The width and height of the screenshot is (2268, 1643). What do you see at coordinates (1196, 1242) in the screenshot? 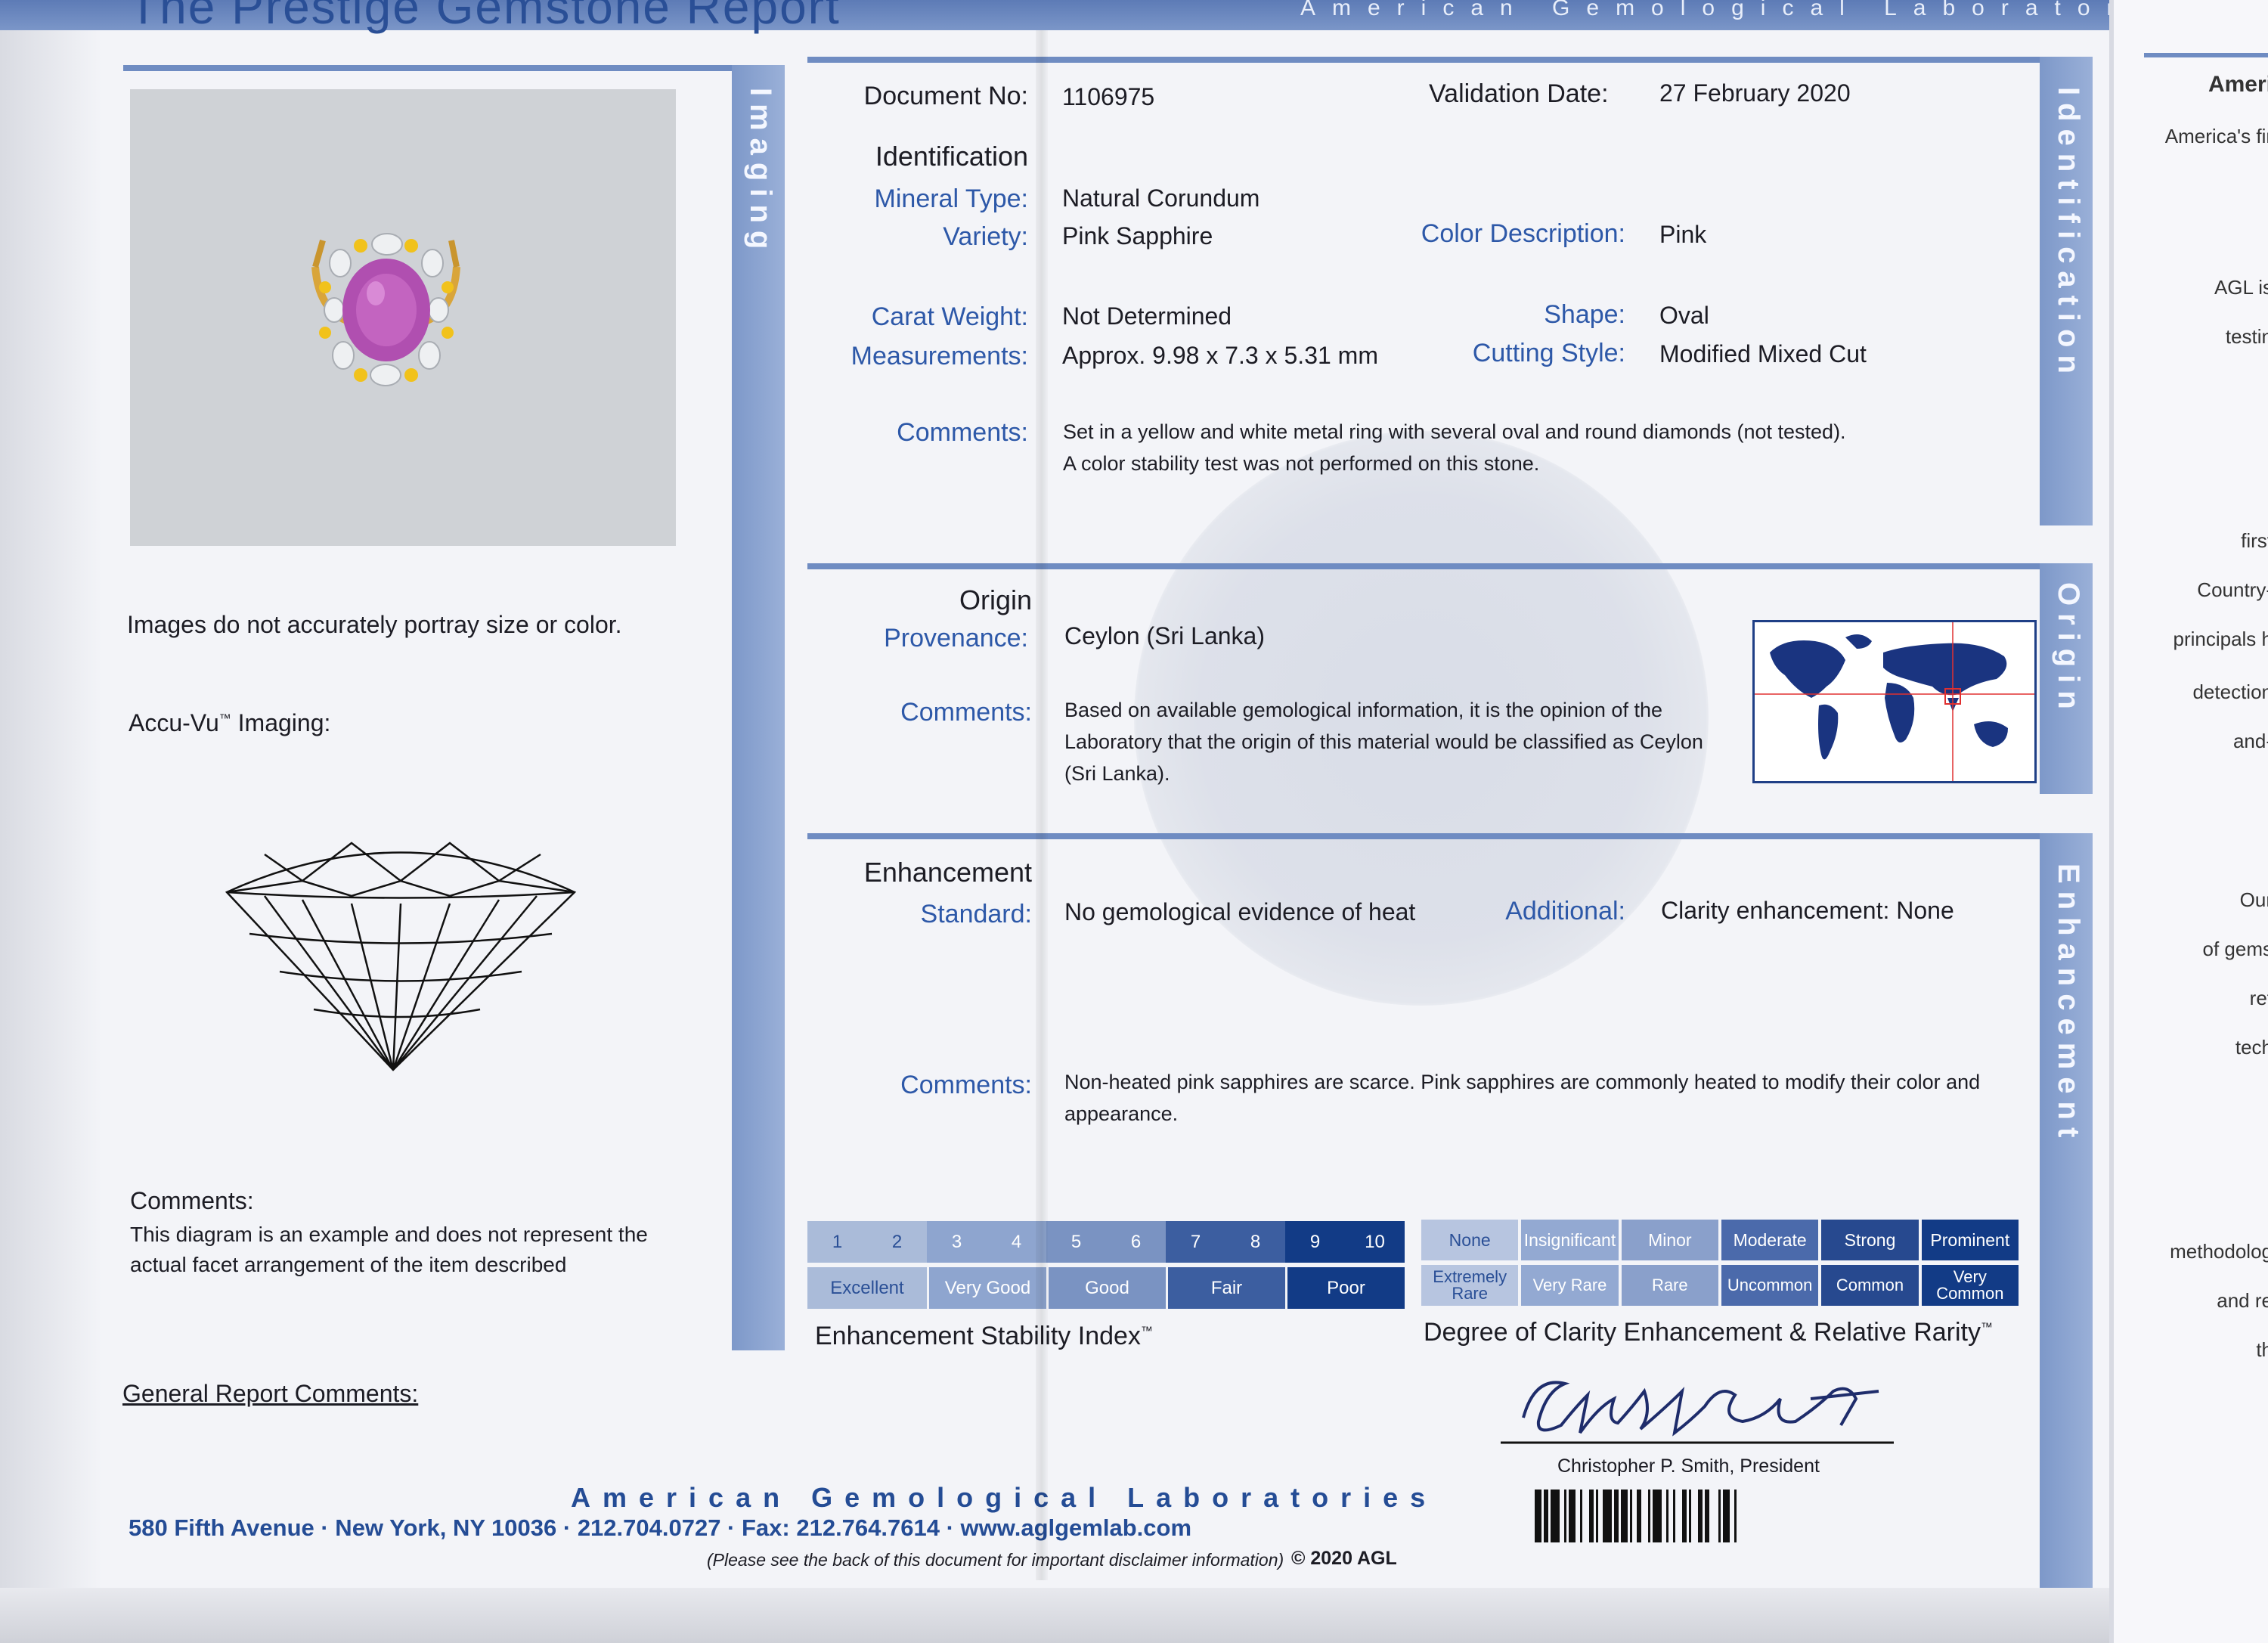
I see `stability-number-7: 7` at bounding box center [1196, 1242].